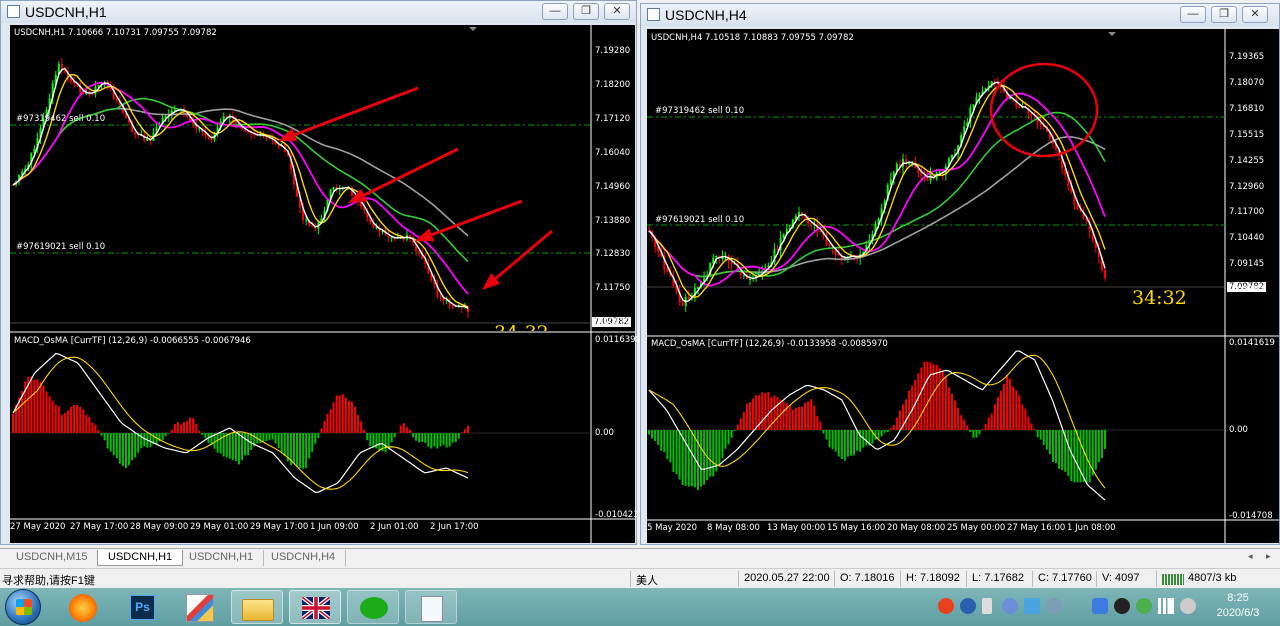 This screenshot has width=1280, height=626. Describe the element at coordinates (200, 607) in the screenshot. I see `taskbar-paint-button` at that location.